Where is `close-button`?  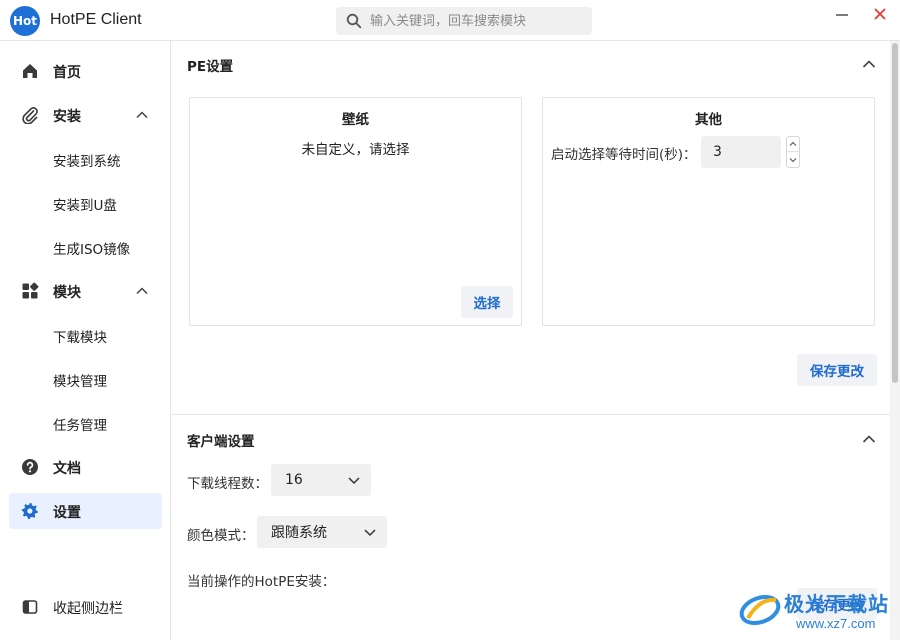 close-button is located at coordinates (880, 14).